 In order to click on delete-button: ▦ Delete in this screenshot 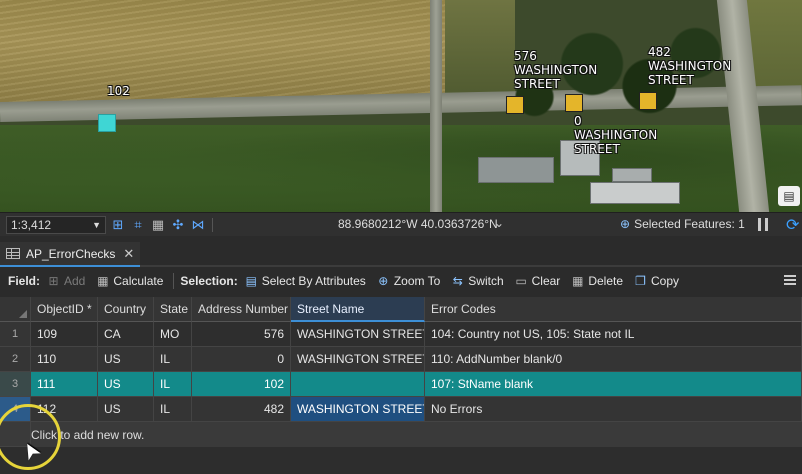, I will do `click(596, 281)`.